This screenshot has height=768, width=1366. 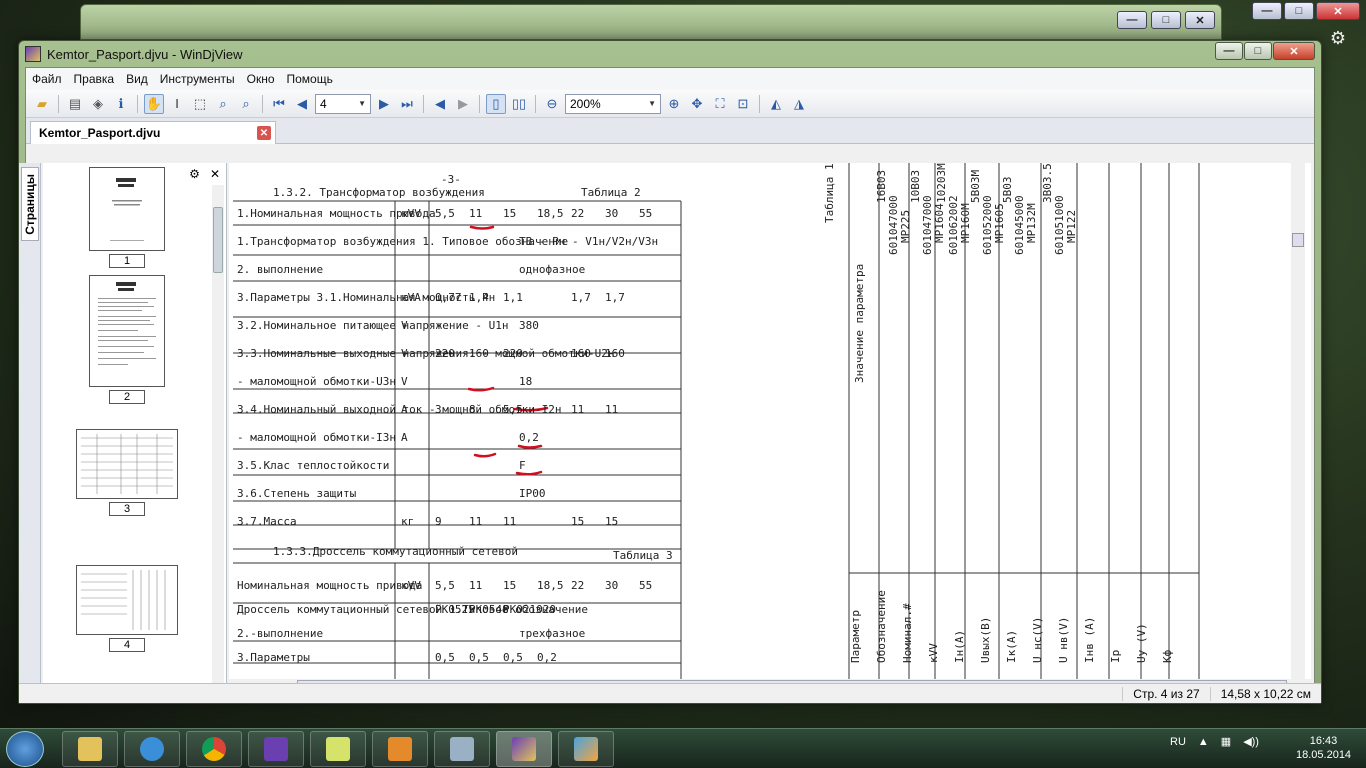 I want to click on paint-taskbar-icon, so click(x=586, y=749).